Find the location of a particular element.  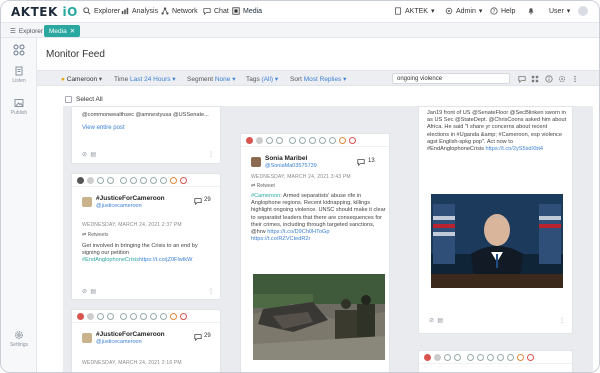

url-link: https://t.co/2yS5sdXbt4 is located at coordinates (514, 149).